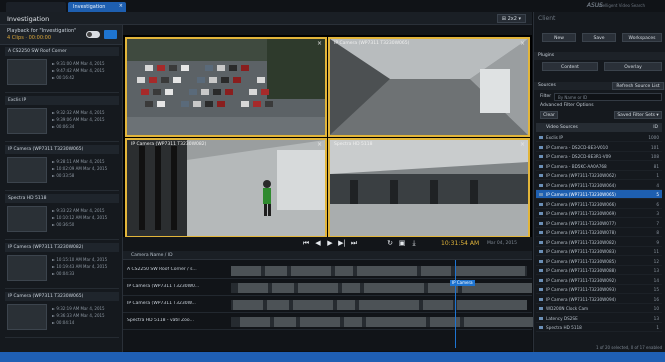  I want to click on source-item: IP Camera (WP7311-T3230W077) 7, so click(599, 223).